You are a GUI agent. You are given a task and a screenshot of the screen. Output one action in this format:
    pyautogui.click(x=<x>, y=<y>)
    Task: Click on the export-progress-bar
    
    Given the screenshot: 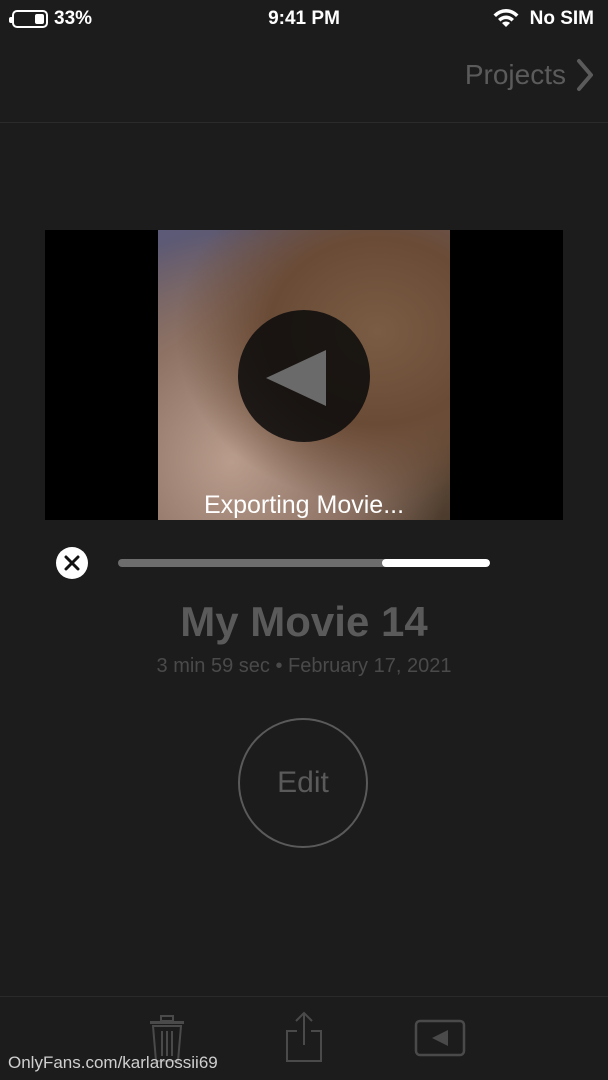 What is the action you would take?
    pyautogui.click(x=304, y=563)
    